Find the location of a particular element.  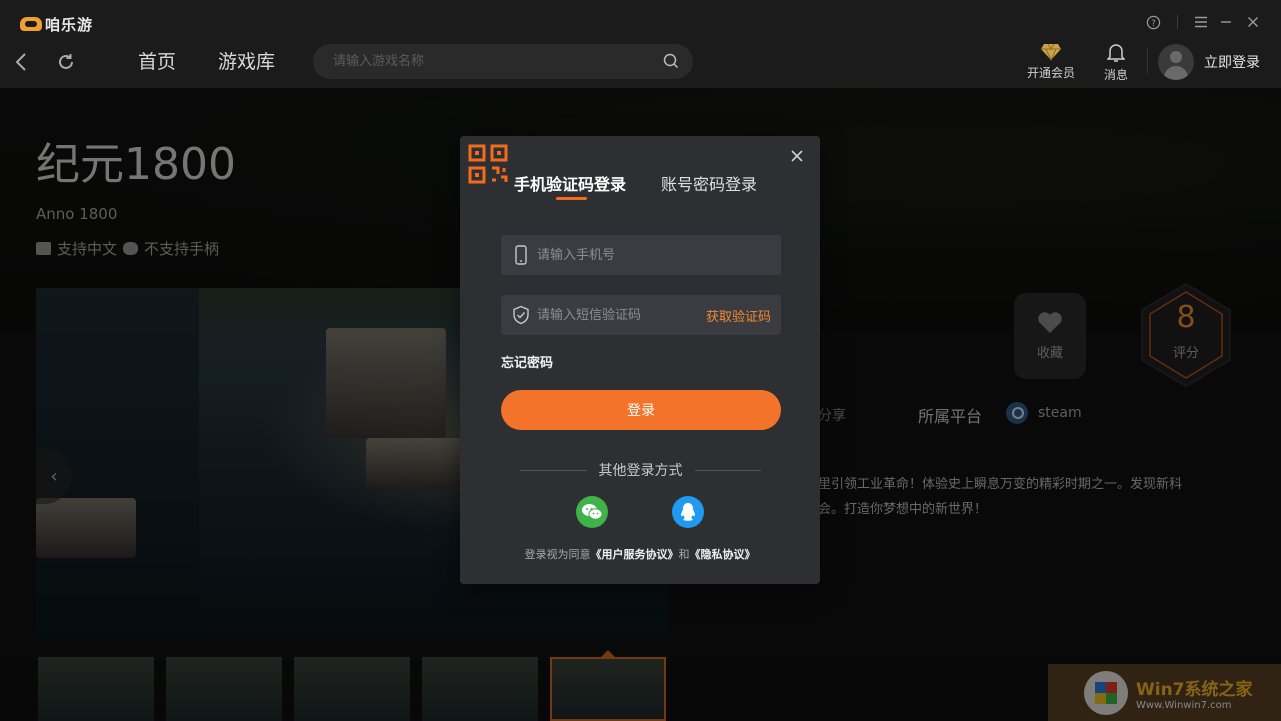

topbar-divider is located at coordinates (1147, 61).